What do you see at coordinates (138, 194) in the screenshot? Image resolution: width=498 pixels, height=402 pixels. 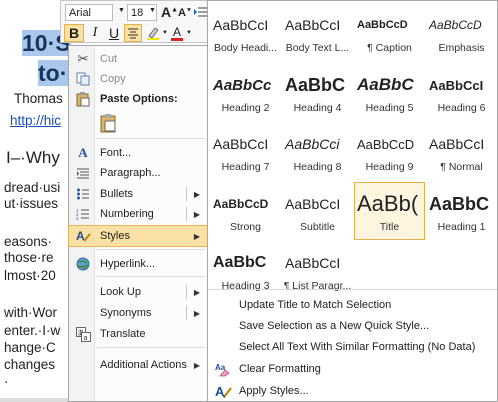 I see `menu-item-bullets: Bullets ▶` at bounding box center [138, 194].